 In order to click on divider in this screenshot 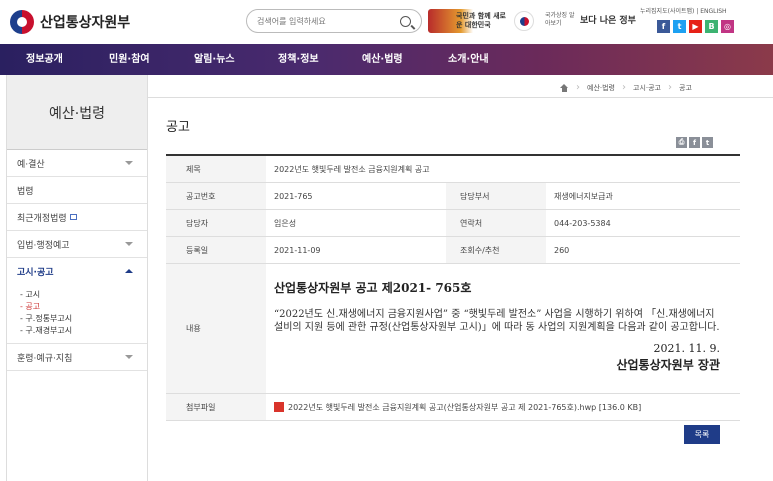, I will do `click(460, 97)`.